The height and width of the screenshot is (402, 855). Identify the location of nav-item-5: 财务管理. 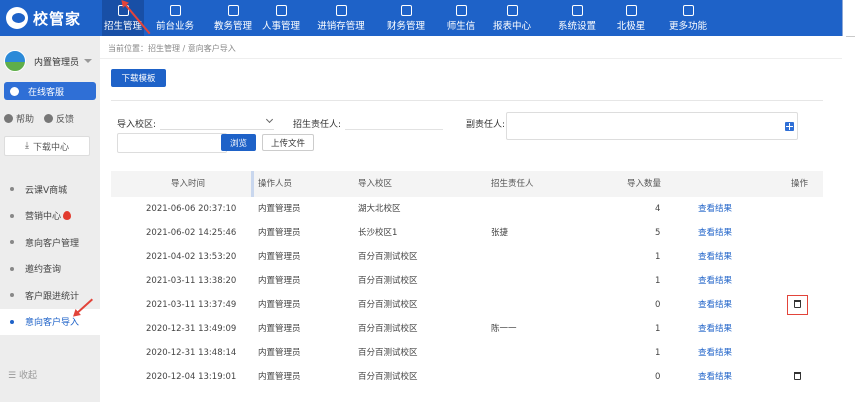
(406, 18).